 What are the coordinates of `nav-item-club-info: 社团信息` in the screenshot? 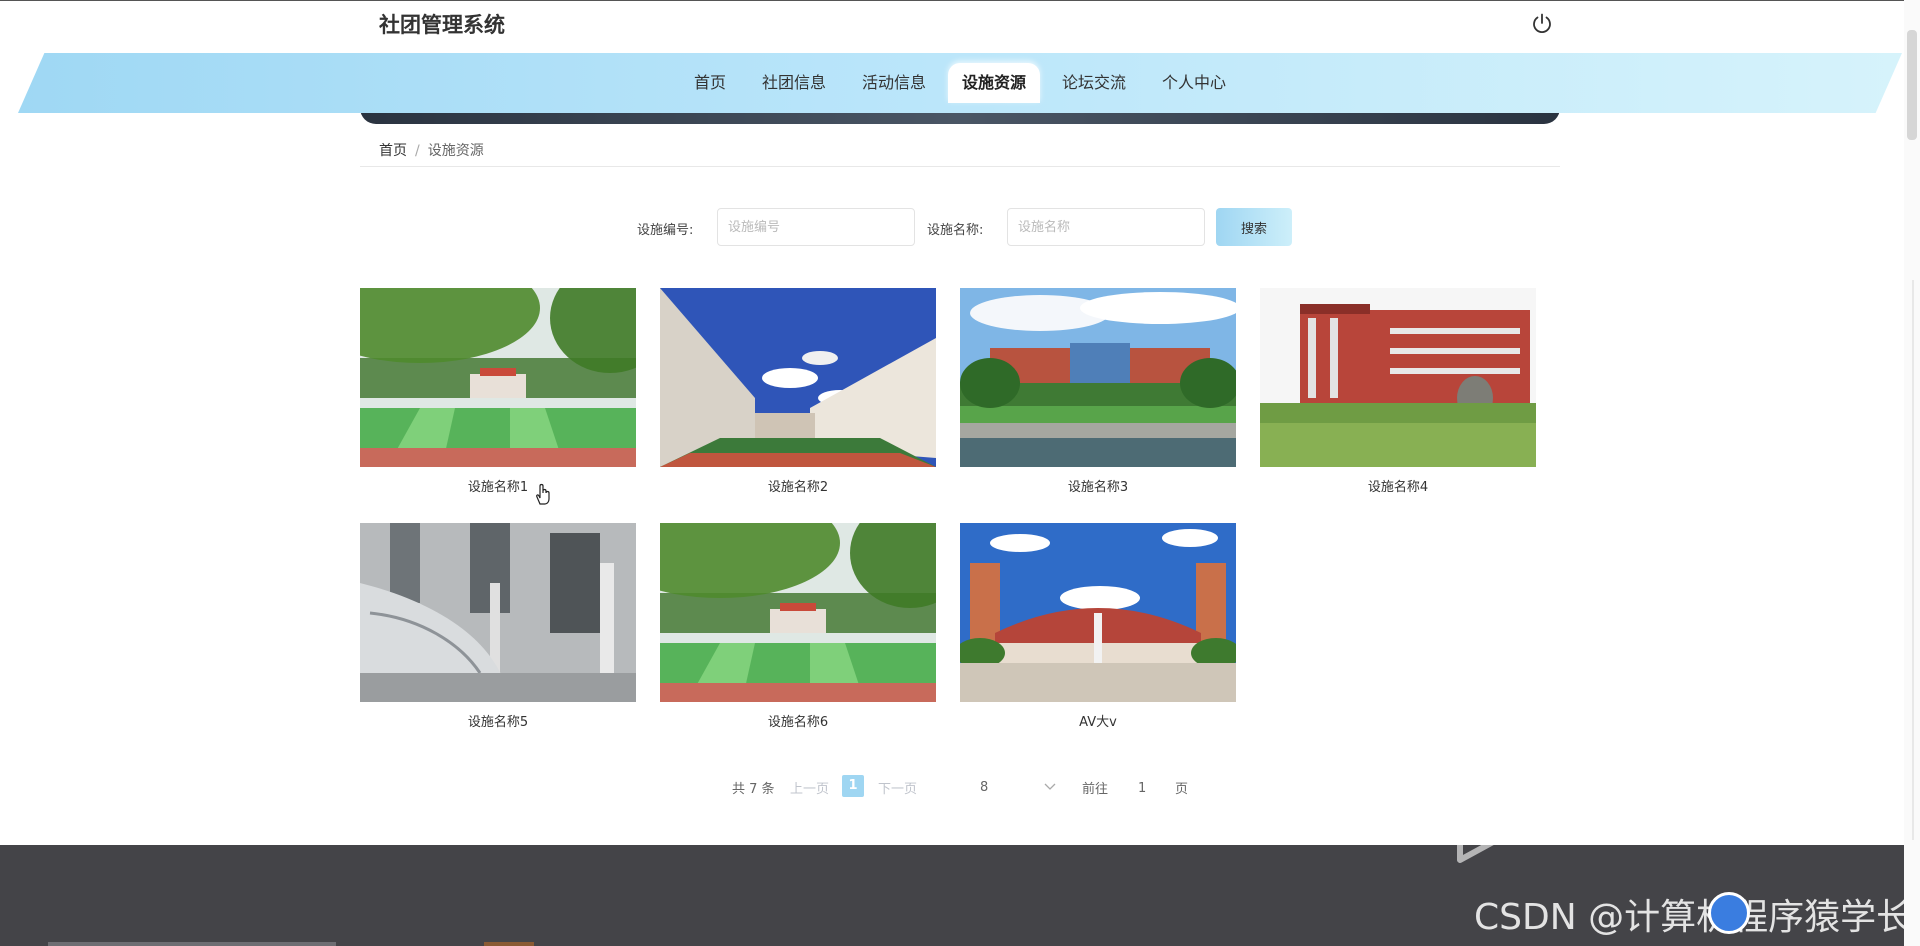 It's located at (794, 83).